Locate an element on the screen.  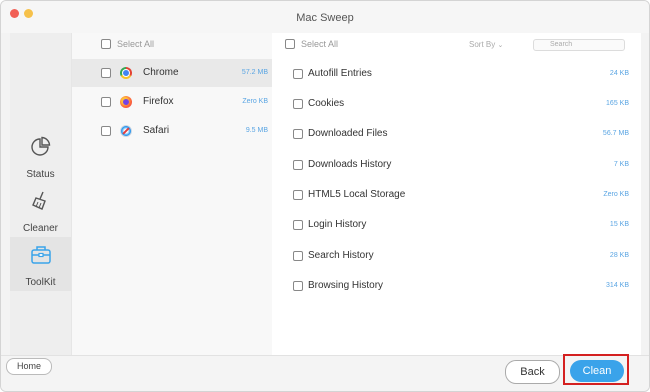
bottom-bar: Home Back Clean is located at coordinates (325, 373).